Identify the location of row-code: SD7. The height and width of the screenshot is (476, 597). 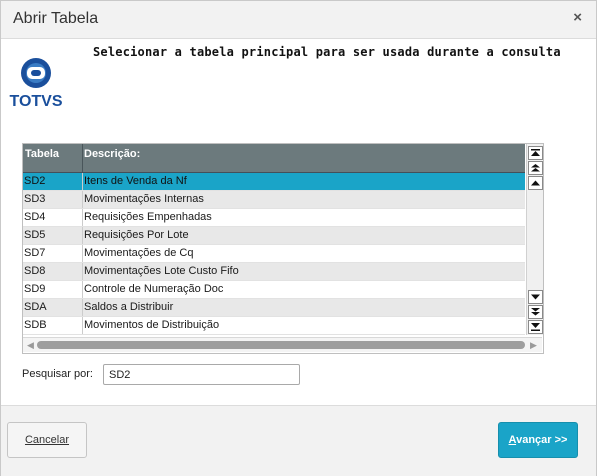
(35, 253).